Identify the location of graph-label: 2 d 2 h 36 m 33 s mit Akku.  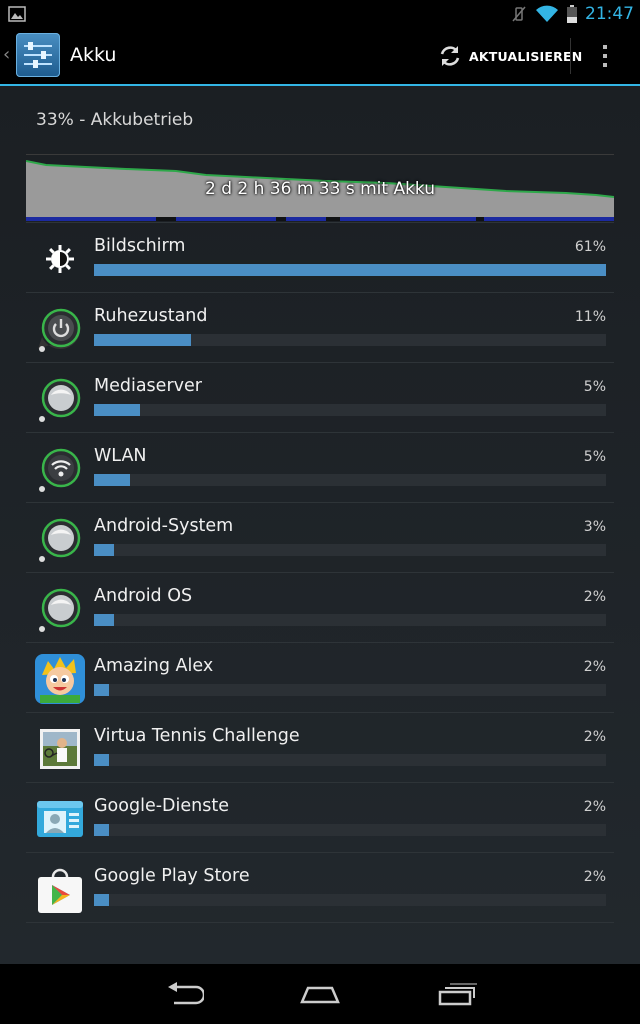
(320, 189).